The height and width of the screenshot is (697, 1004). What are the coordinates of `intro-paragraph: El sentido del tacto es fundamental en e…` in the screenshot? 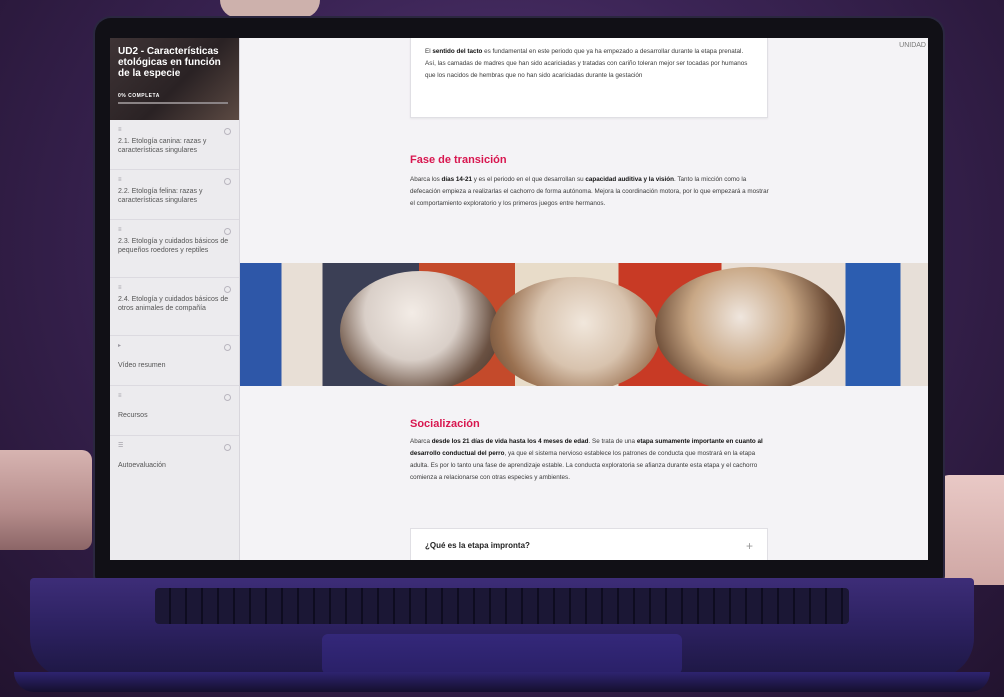 It's located at (586, 63).